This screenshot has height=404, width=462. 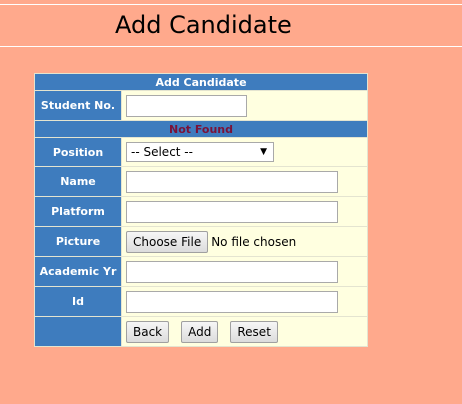 I want to click on chevron-down-icon: ▼, so click(x=263, y=152).